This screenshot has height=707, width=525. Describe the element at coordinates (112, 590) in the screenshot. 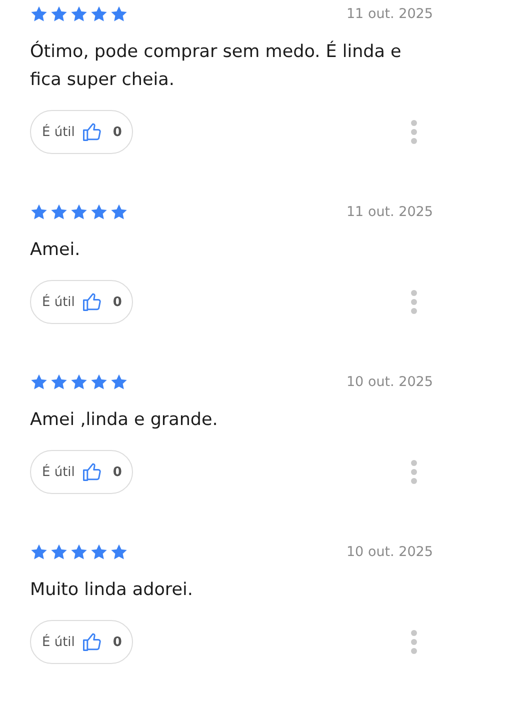

I see `review-text: Muito linda adorei.` at that location.